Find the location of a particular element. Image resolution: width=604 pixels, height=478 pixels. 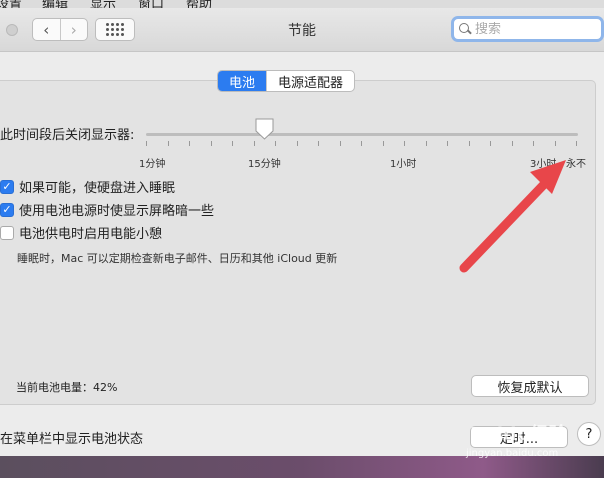

help-button: ? is located at coordinates (589, 434).